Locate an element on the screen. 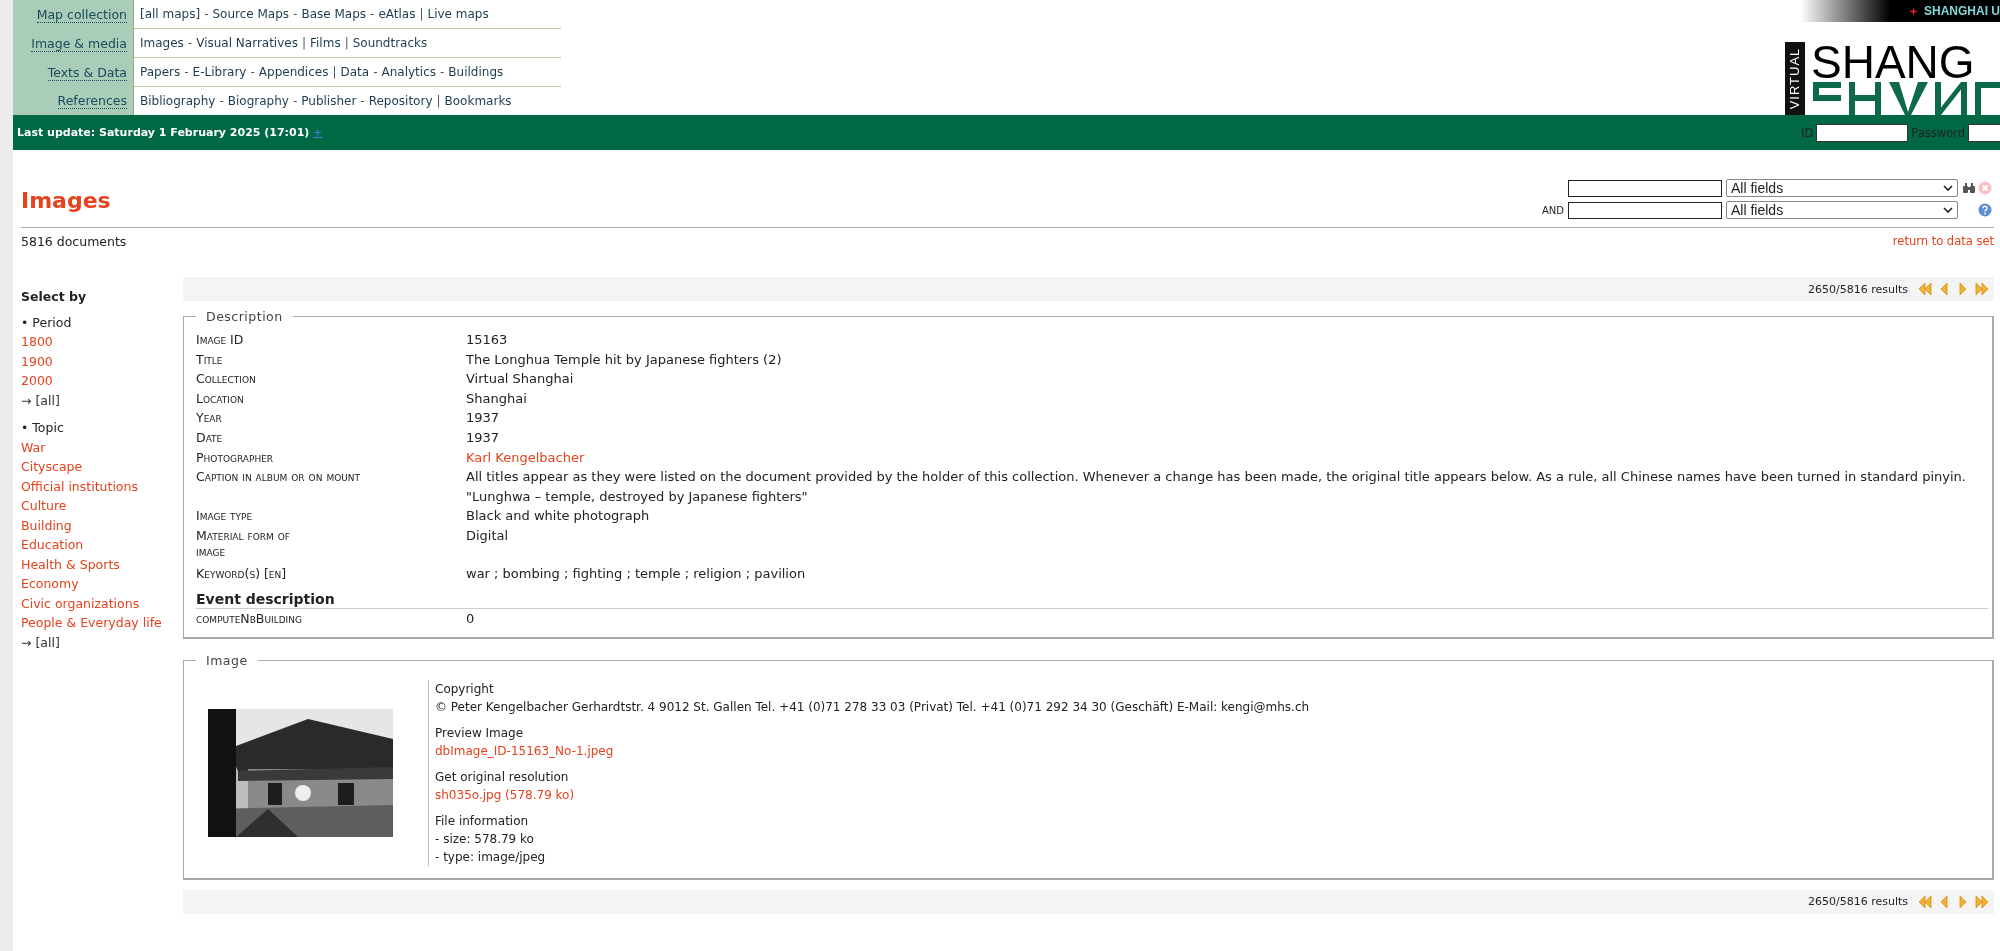 The width and height of the screenshot is (2000, 951). photographer-link: Karl Kengelbacher is located at coordinates (525, 457).